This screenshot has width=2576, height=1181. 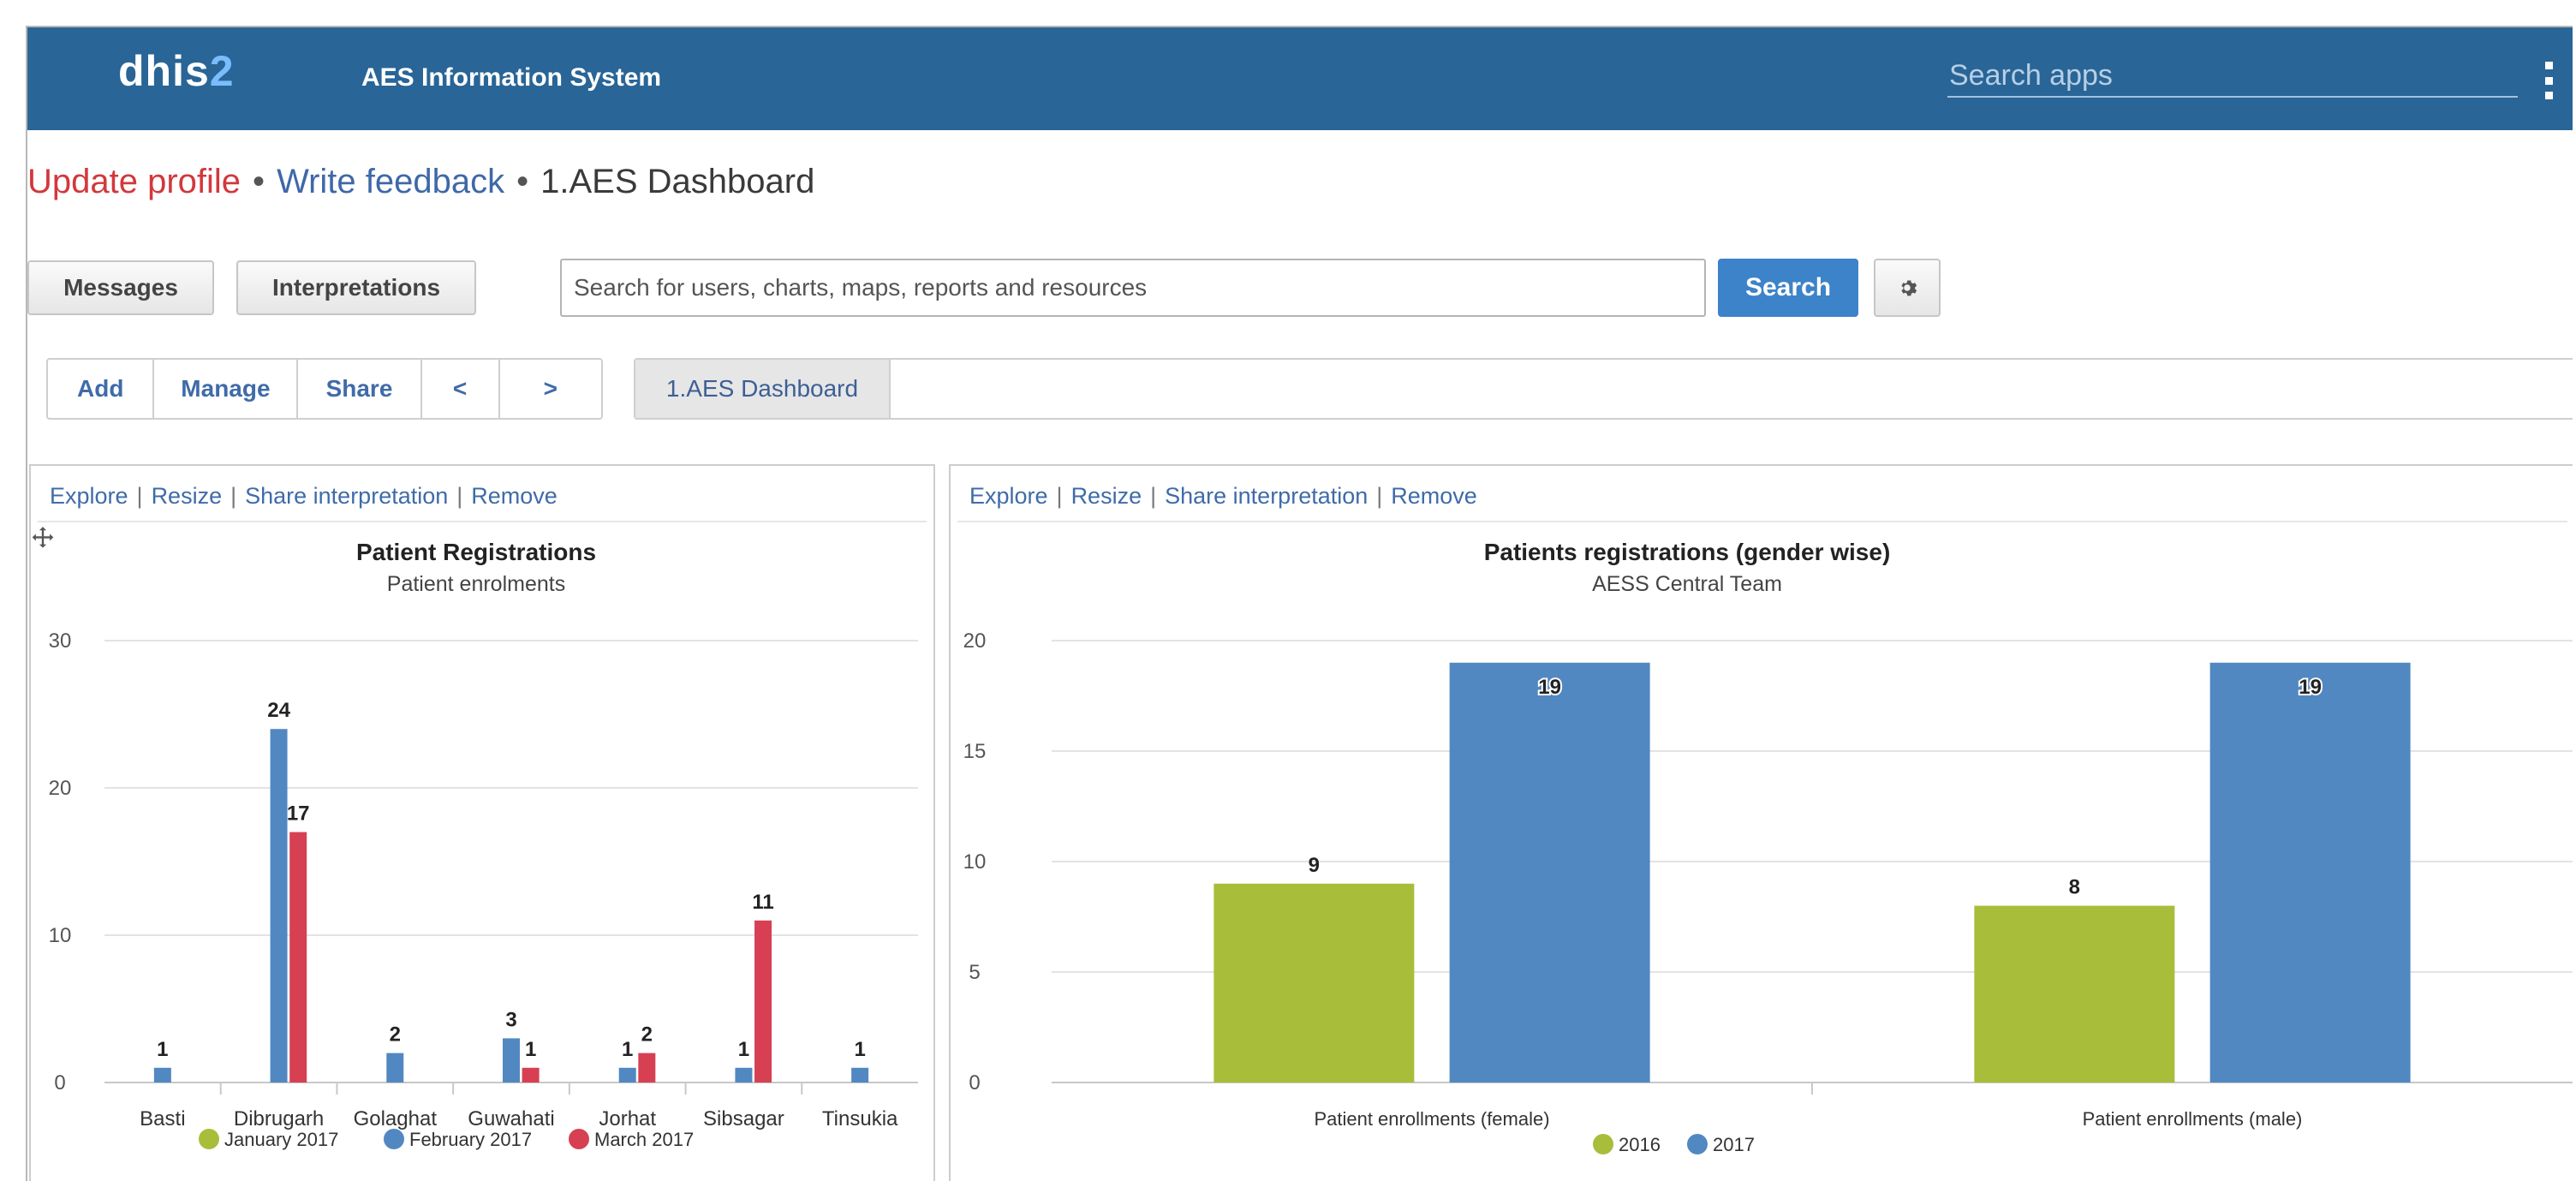 What do you see at coordinates (510, 1019) in the screenshot?
I see `data-label: 3` at bounding box center [510, 1019].